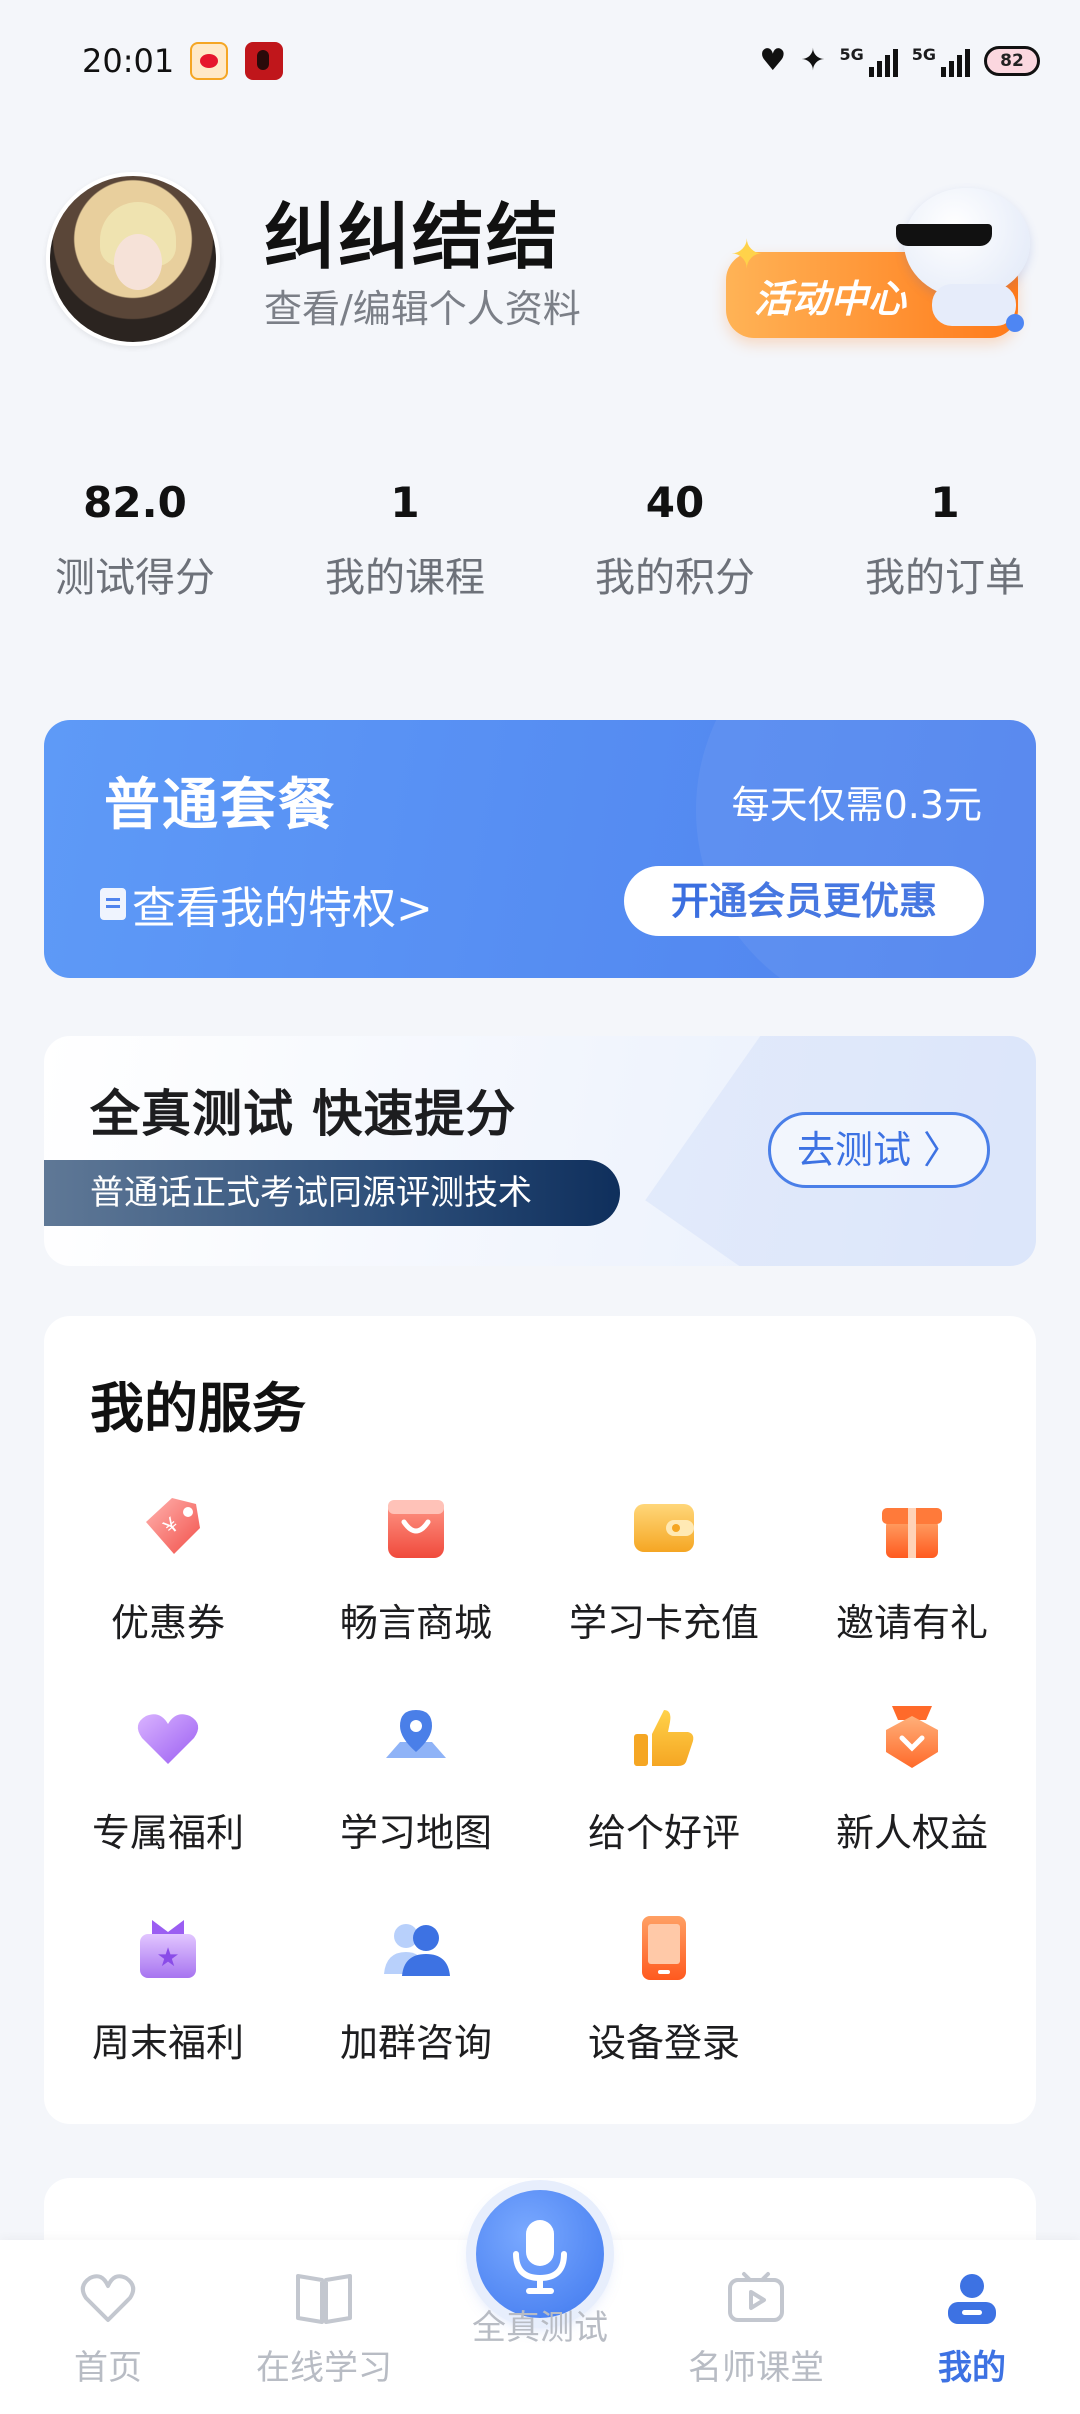 The height and width of the screenshot is (2414, 1080). Describe the element at coordinates (1012, 61) in the screenshot. I see `battery-icon: 82` at that location.